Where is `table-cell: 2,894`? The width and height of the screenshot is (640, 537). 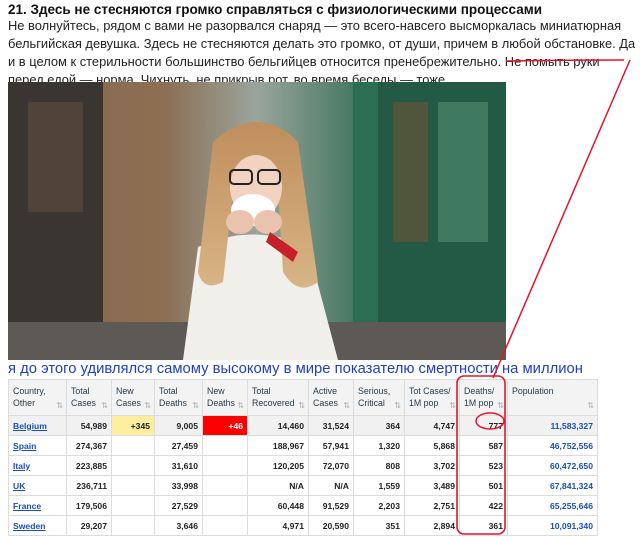 table-cell: 2,894 is located at coordinates (432, 525).